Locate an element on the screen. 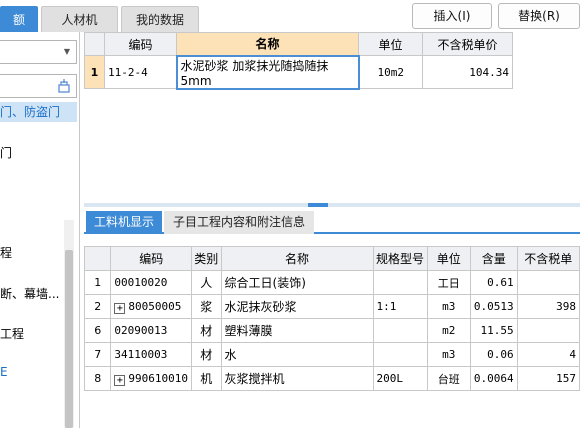  cell-price: 104.34 is located at coordinates (467, 72).